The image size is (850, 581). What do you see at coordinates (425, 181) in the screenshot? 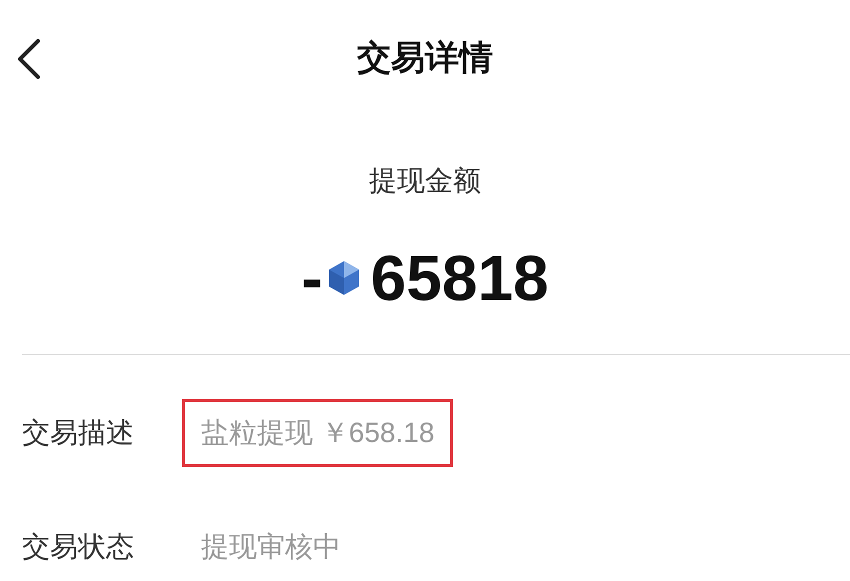
I see `amount-label: 提现金额` at bounding box center [425, 181].